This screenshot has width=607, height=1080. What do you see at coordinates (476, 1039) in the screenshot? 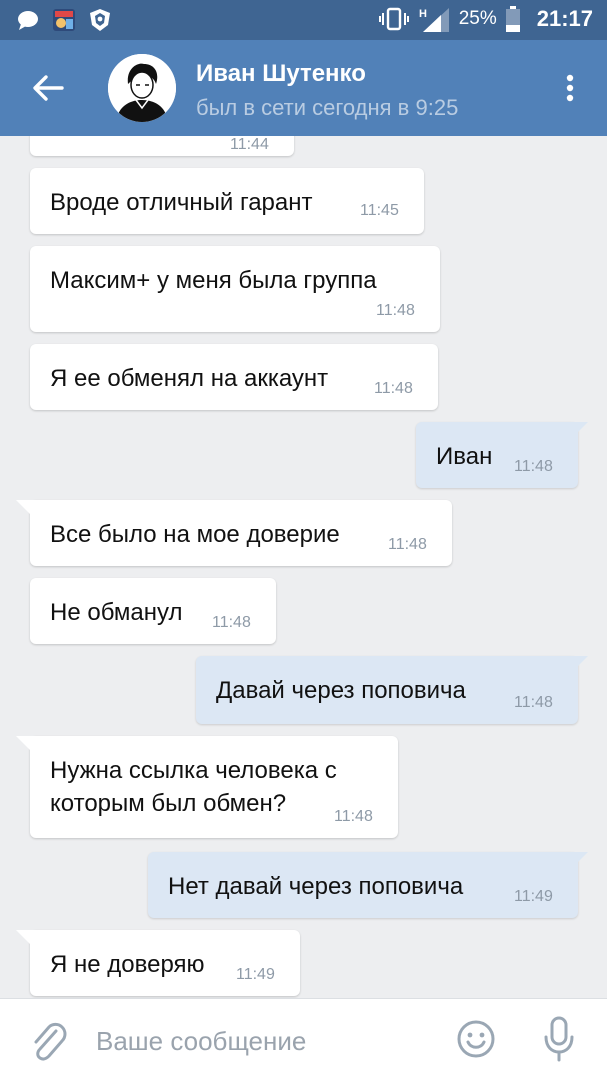
I see `emoji-icon` at bounding box center [476, 1039].